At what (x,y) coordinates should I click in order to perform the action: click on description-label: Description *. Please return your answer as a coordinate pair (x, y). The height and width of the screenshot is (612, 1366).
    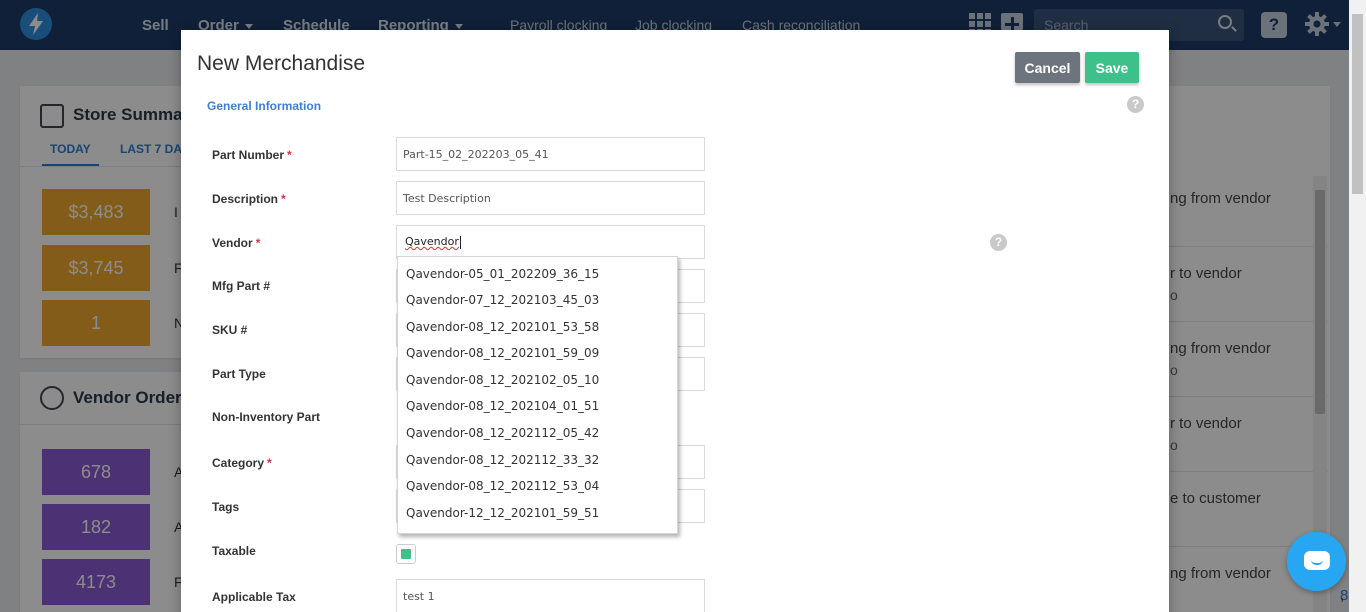
    Looking at the image, I should click on (249, 199).